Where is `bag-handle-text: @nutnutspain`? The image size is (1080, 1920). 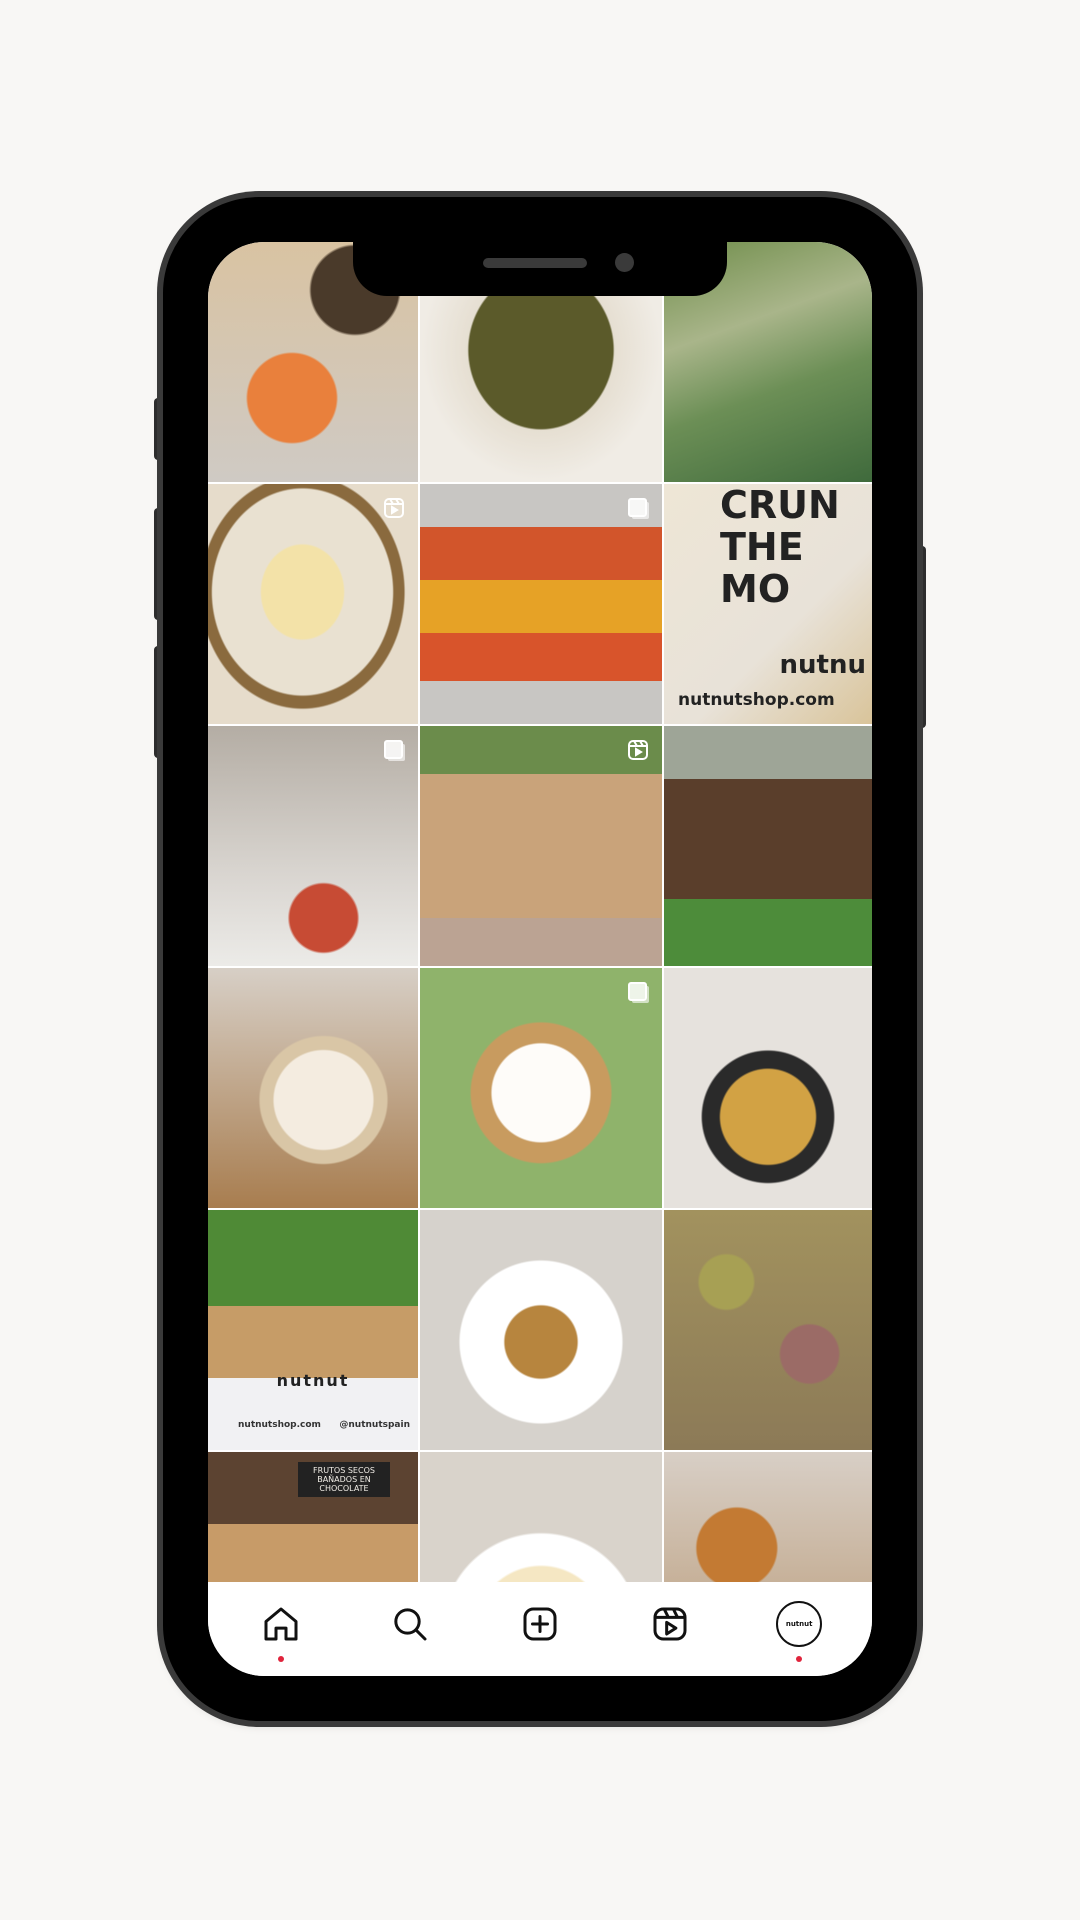 bag-handle-text: @nutnutspain is located at coordinates (374, 1425).